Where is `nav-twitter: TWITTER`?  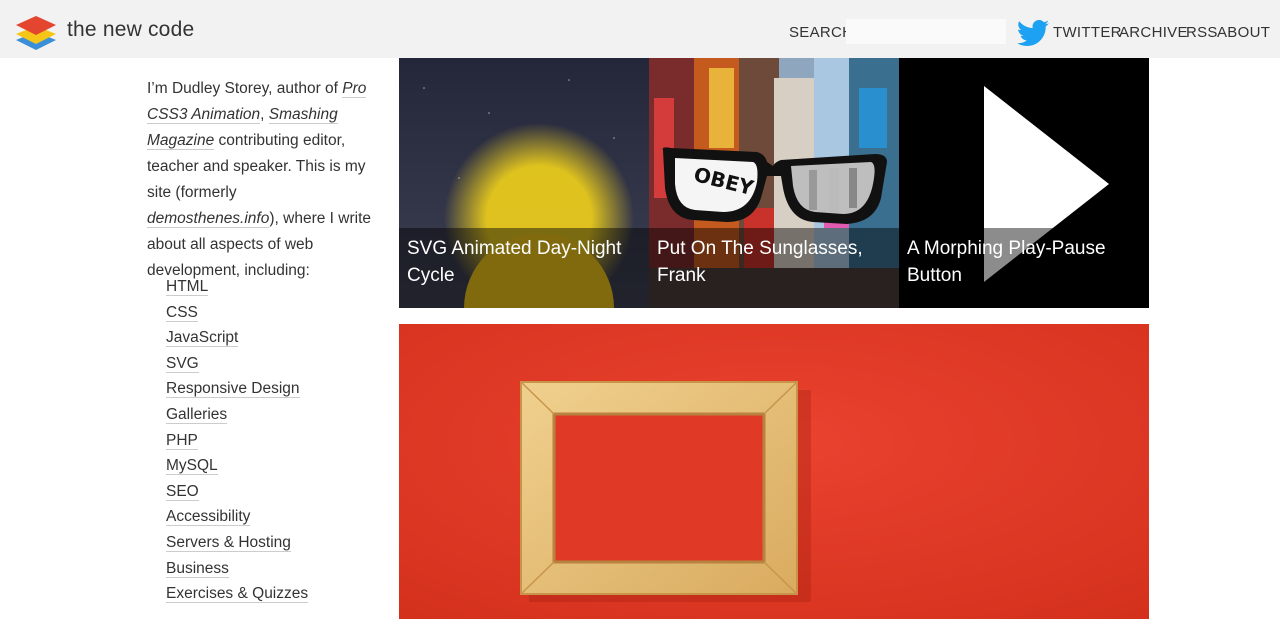
nav-twitter: TWITTER is located at coordinates (1087, 32).